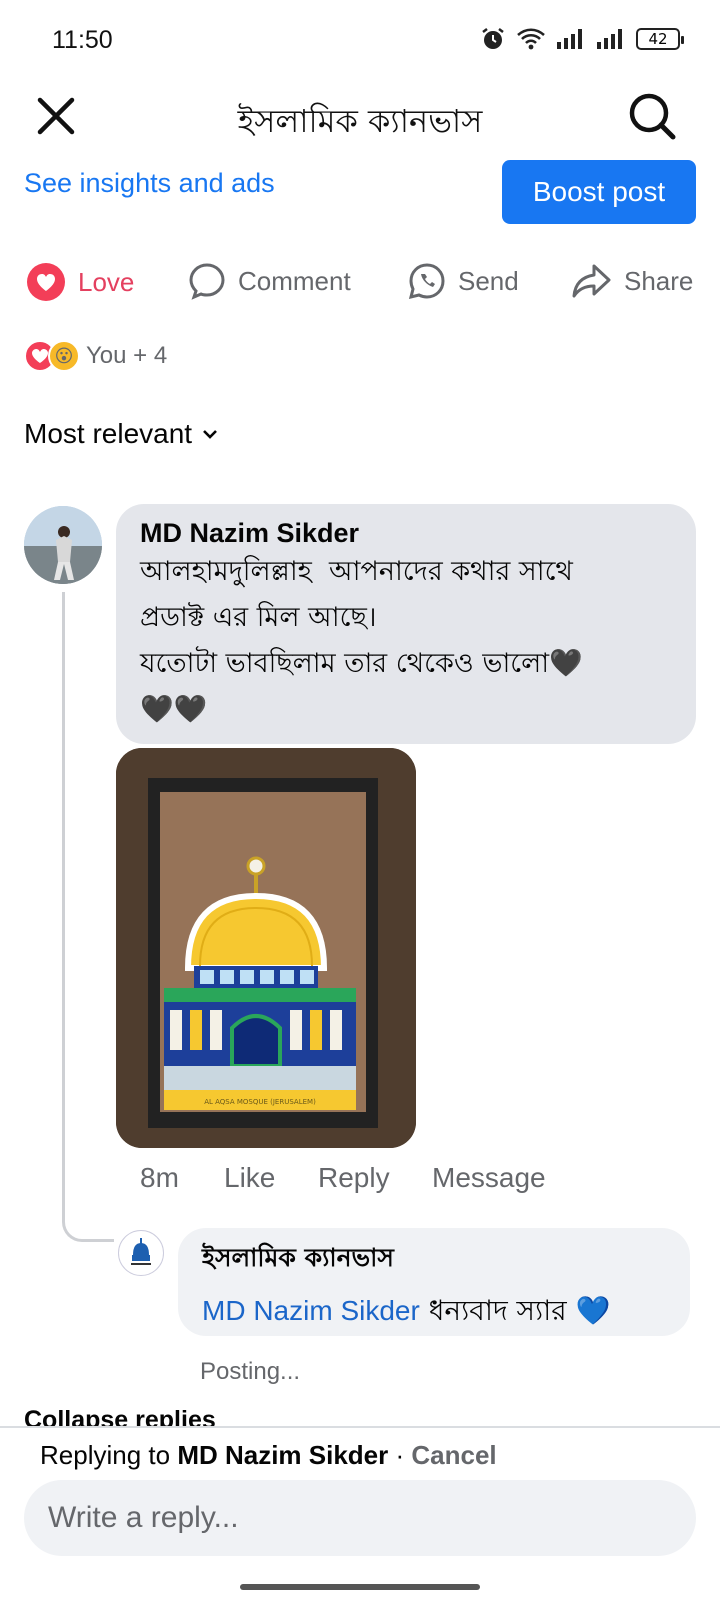  What do you see at coordinates (531, 39) in the screenshot?
I see `wifi-icon` at bounding box center [531, 39].